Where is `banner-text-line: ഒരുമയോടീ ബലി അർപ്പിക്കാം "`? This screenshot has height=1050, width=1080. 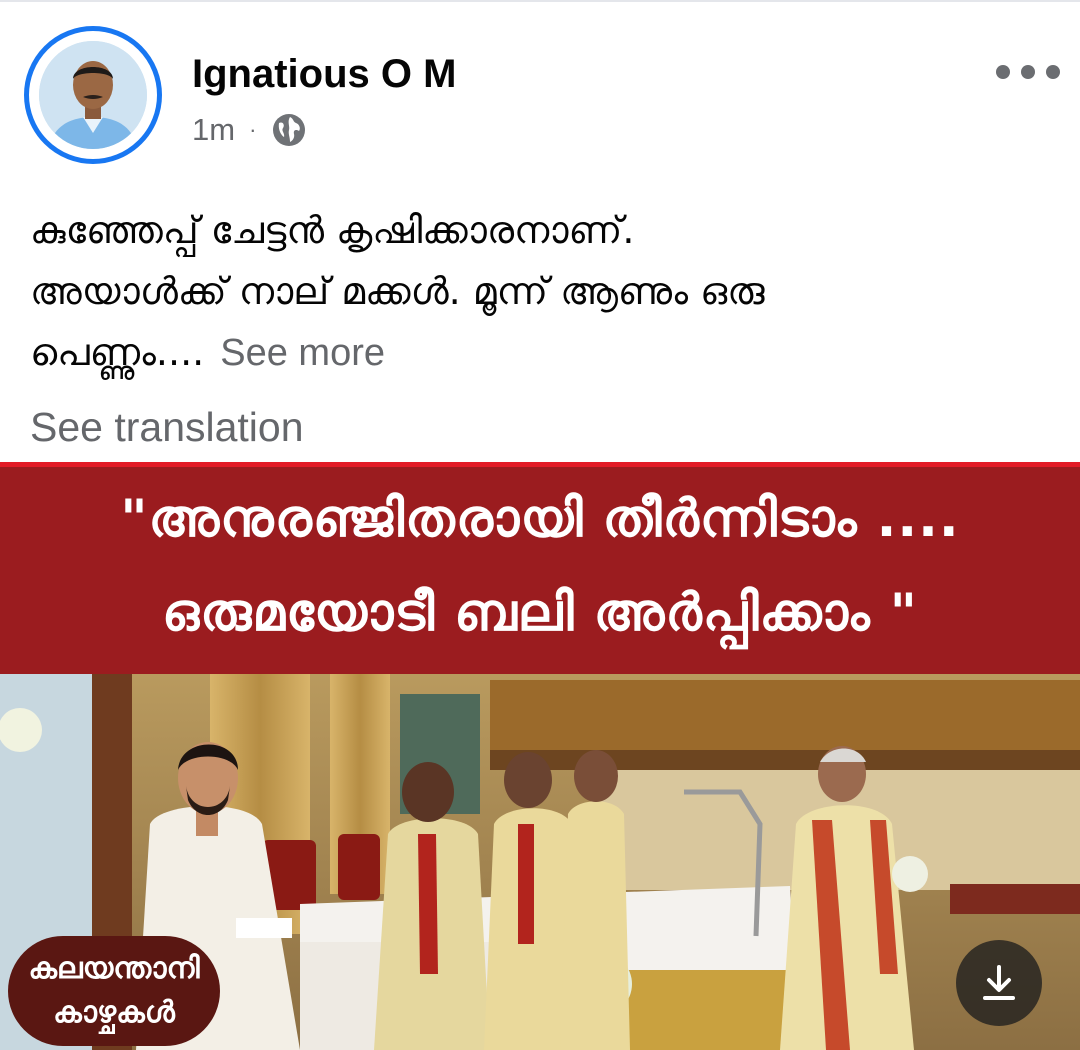
banner-text-line: ഒരുമയോടീ ബലി അർപ്പിക്കാം " is located at coordinates (540, 613).